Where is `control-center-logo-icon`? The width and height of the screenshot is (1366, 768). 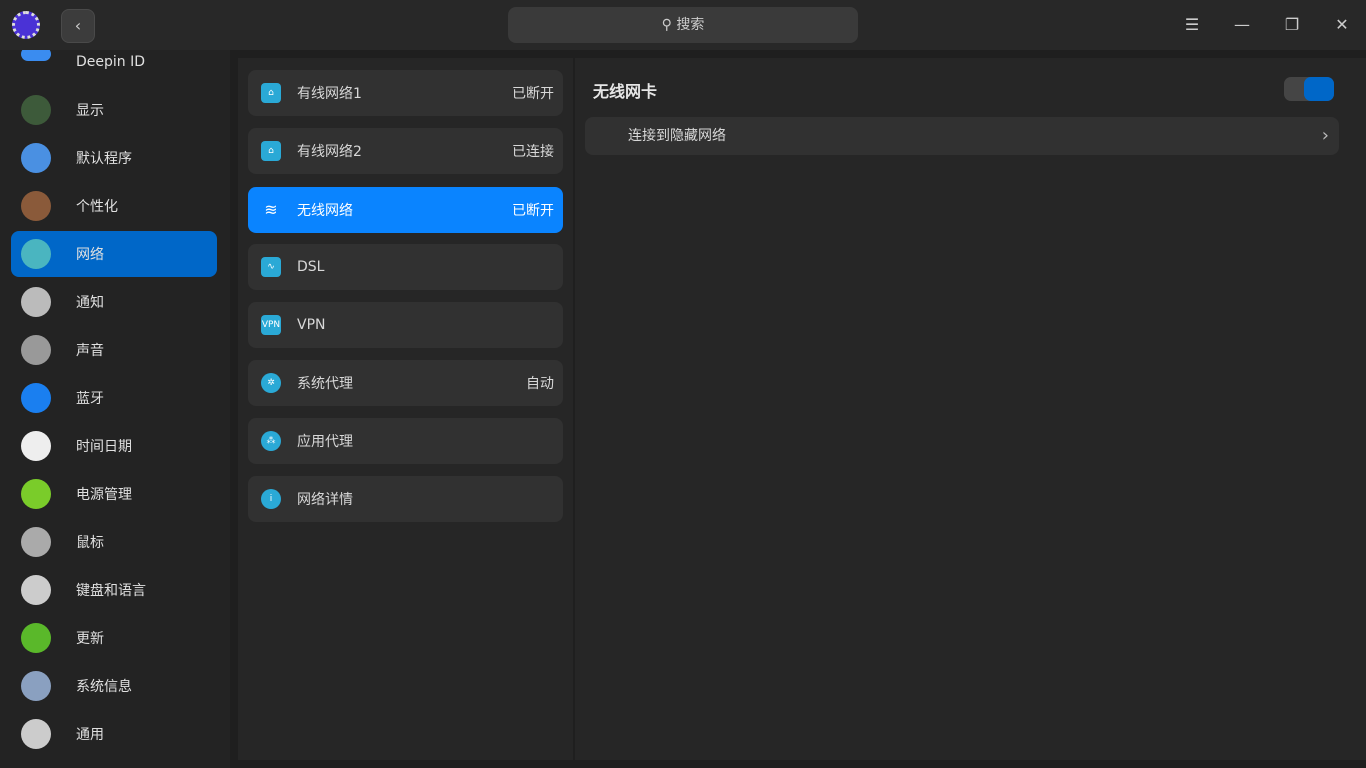 control-center-logo-icon is located at coordinates (26, 25).